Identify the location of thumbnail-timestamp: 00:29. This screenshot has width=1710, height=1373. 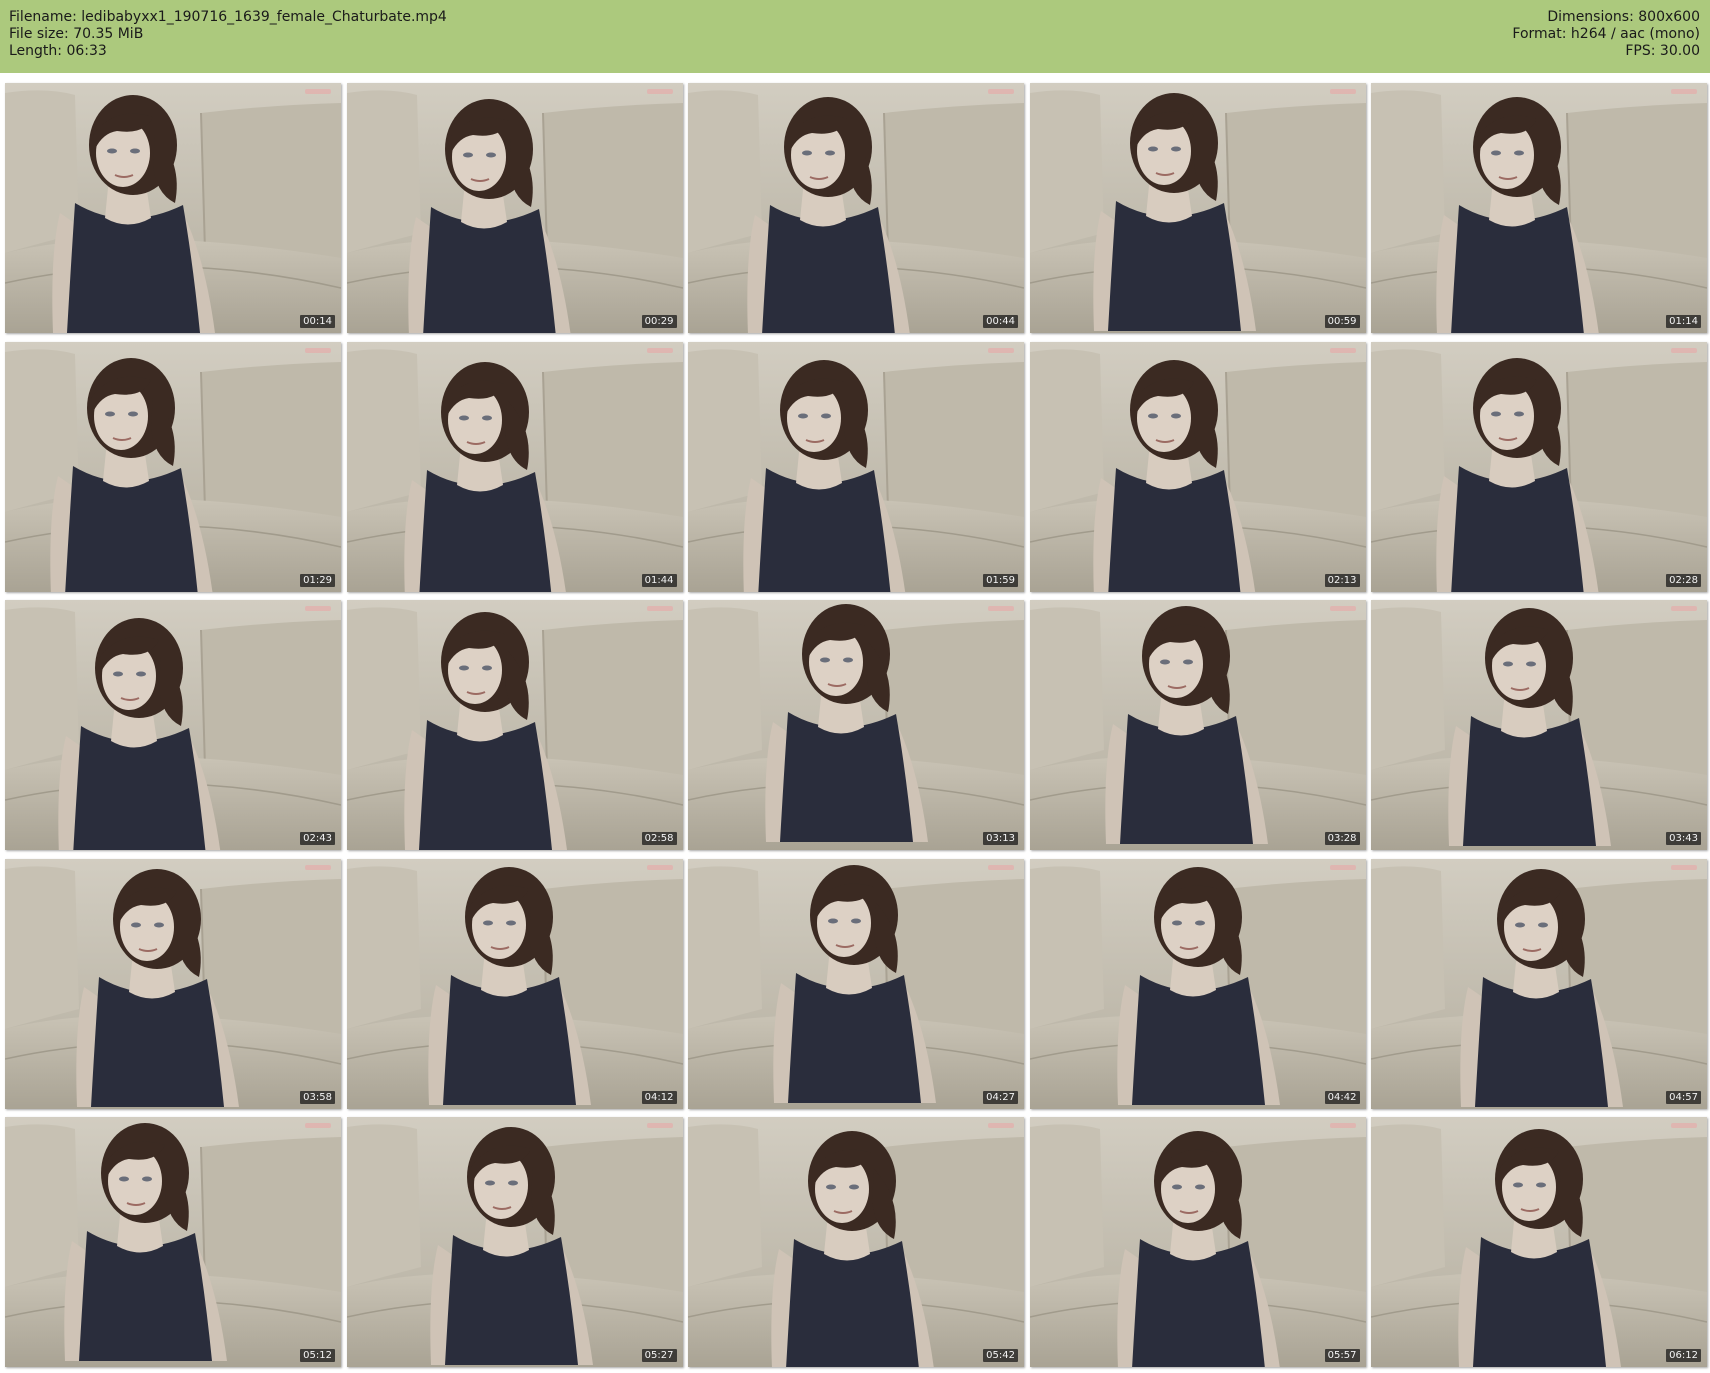
(659, 321).